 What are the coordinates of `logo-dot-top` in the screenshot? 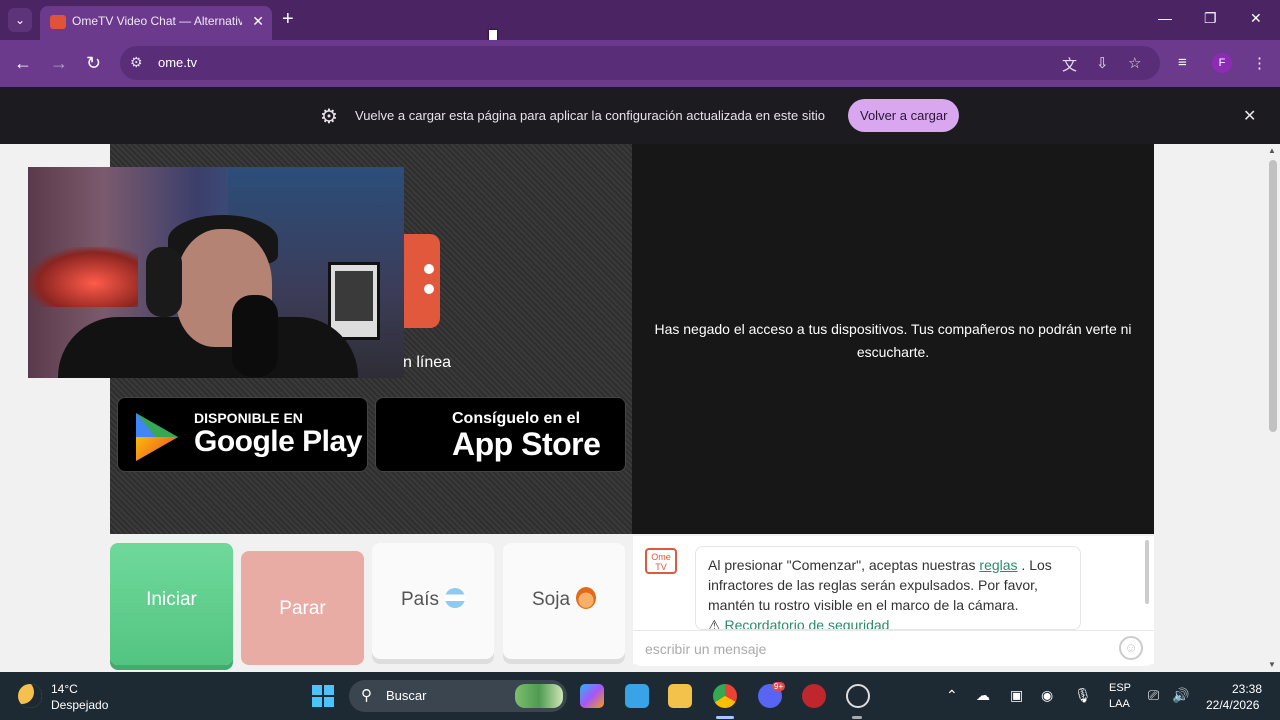 It's located at (429, 269).